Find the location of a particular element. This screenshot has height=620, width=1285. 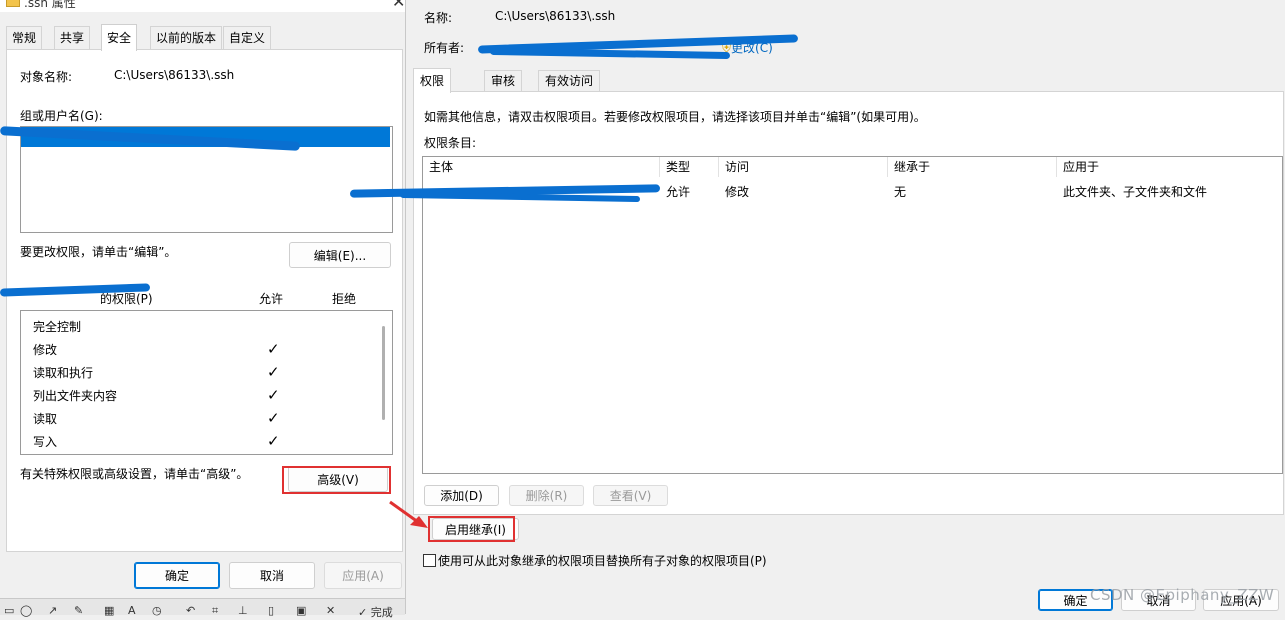

add-button: 添加(D) is located at coordinates (461, 495).